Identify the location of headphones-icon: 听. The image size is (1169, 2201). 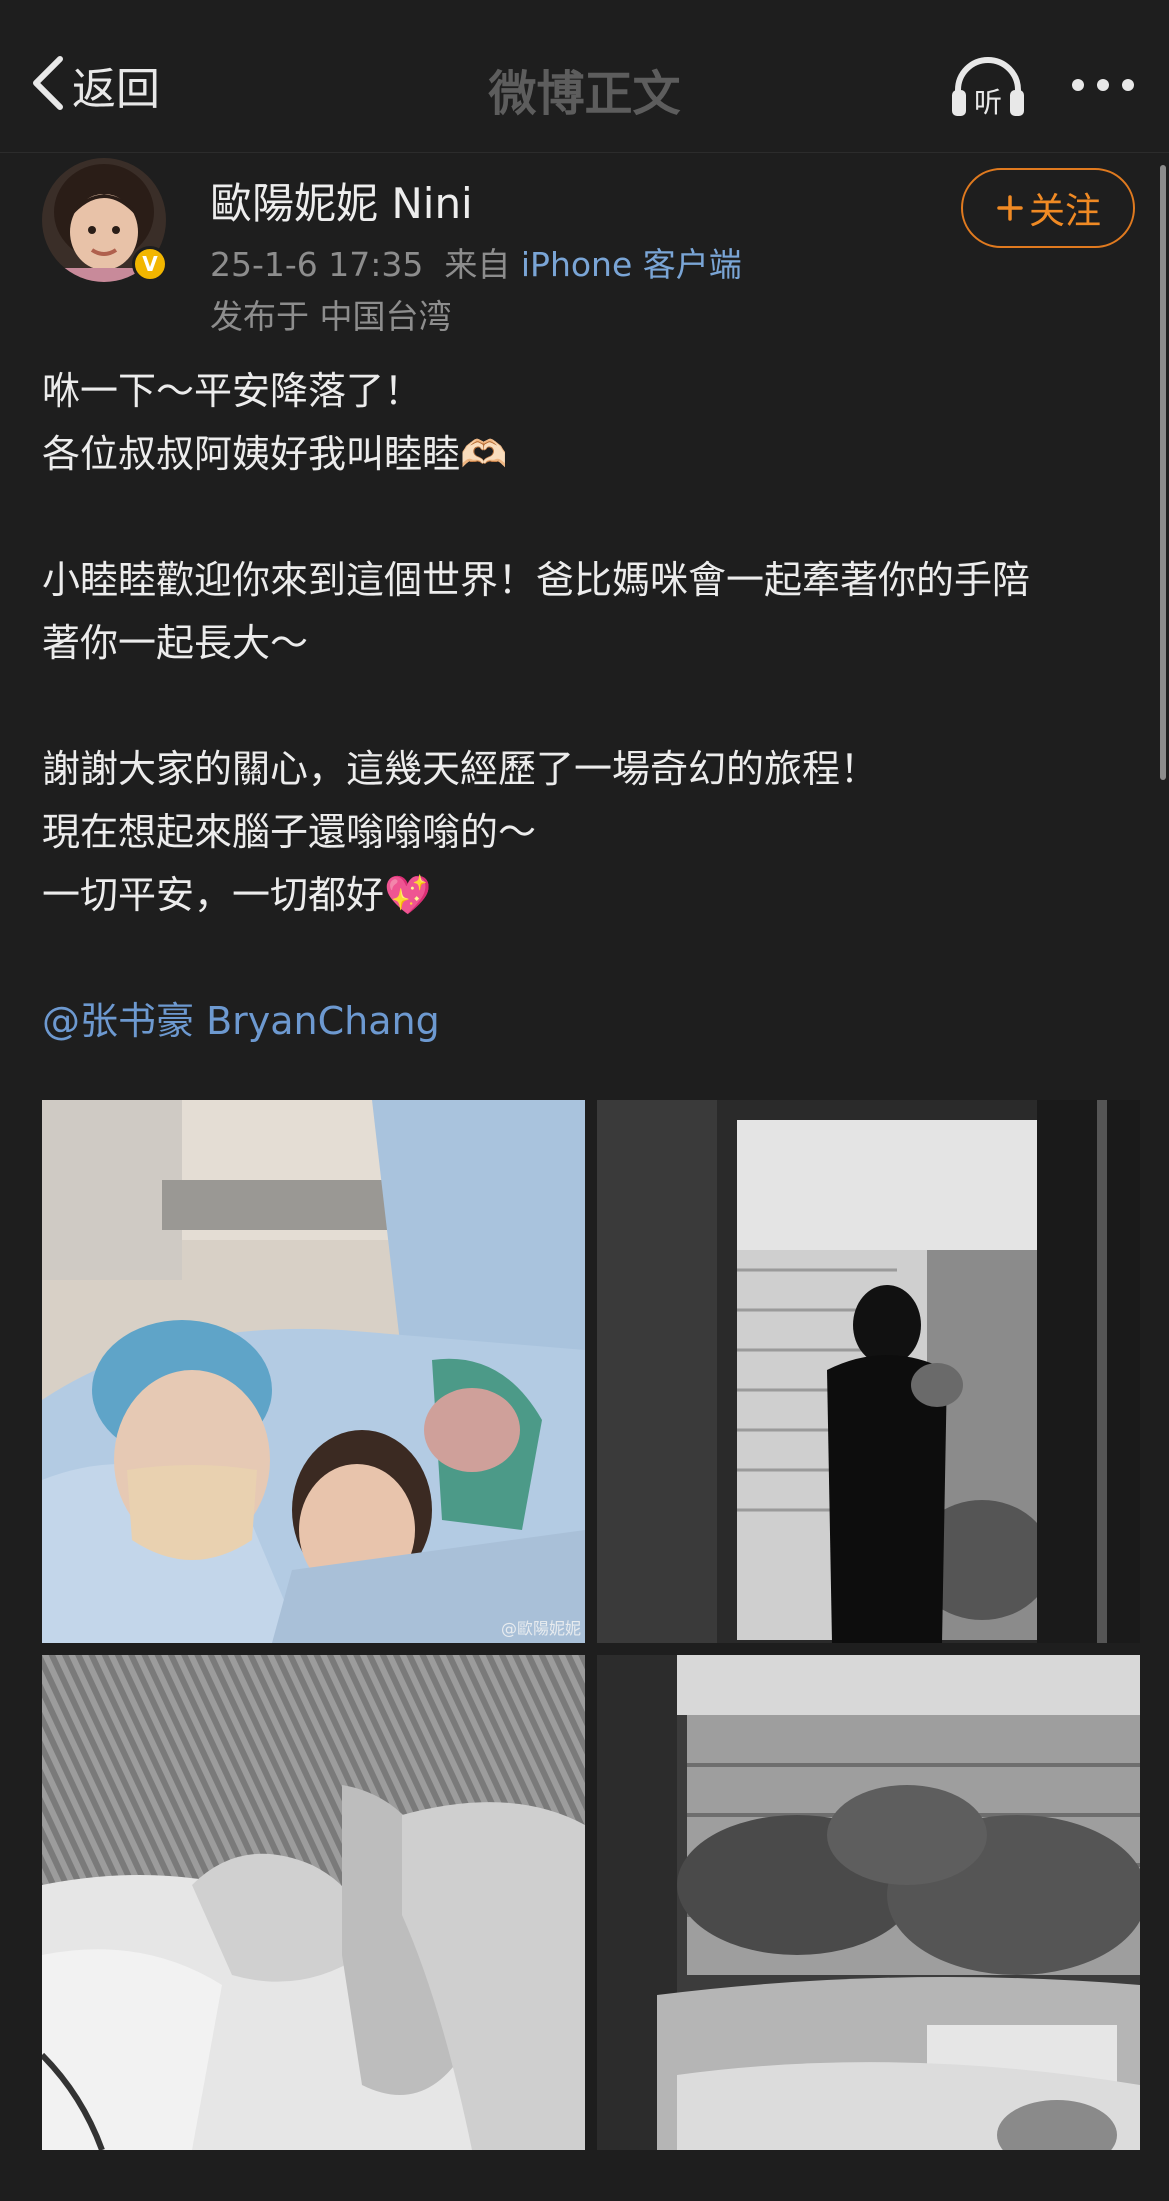
(988, 88).